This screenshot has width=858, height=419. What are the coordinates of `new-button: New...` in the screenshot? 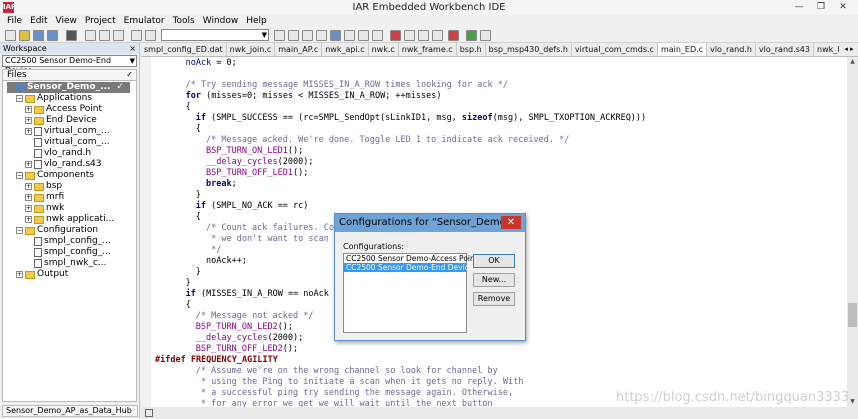 It's located at (494, 280).